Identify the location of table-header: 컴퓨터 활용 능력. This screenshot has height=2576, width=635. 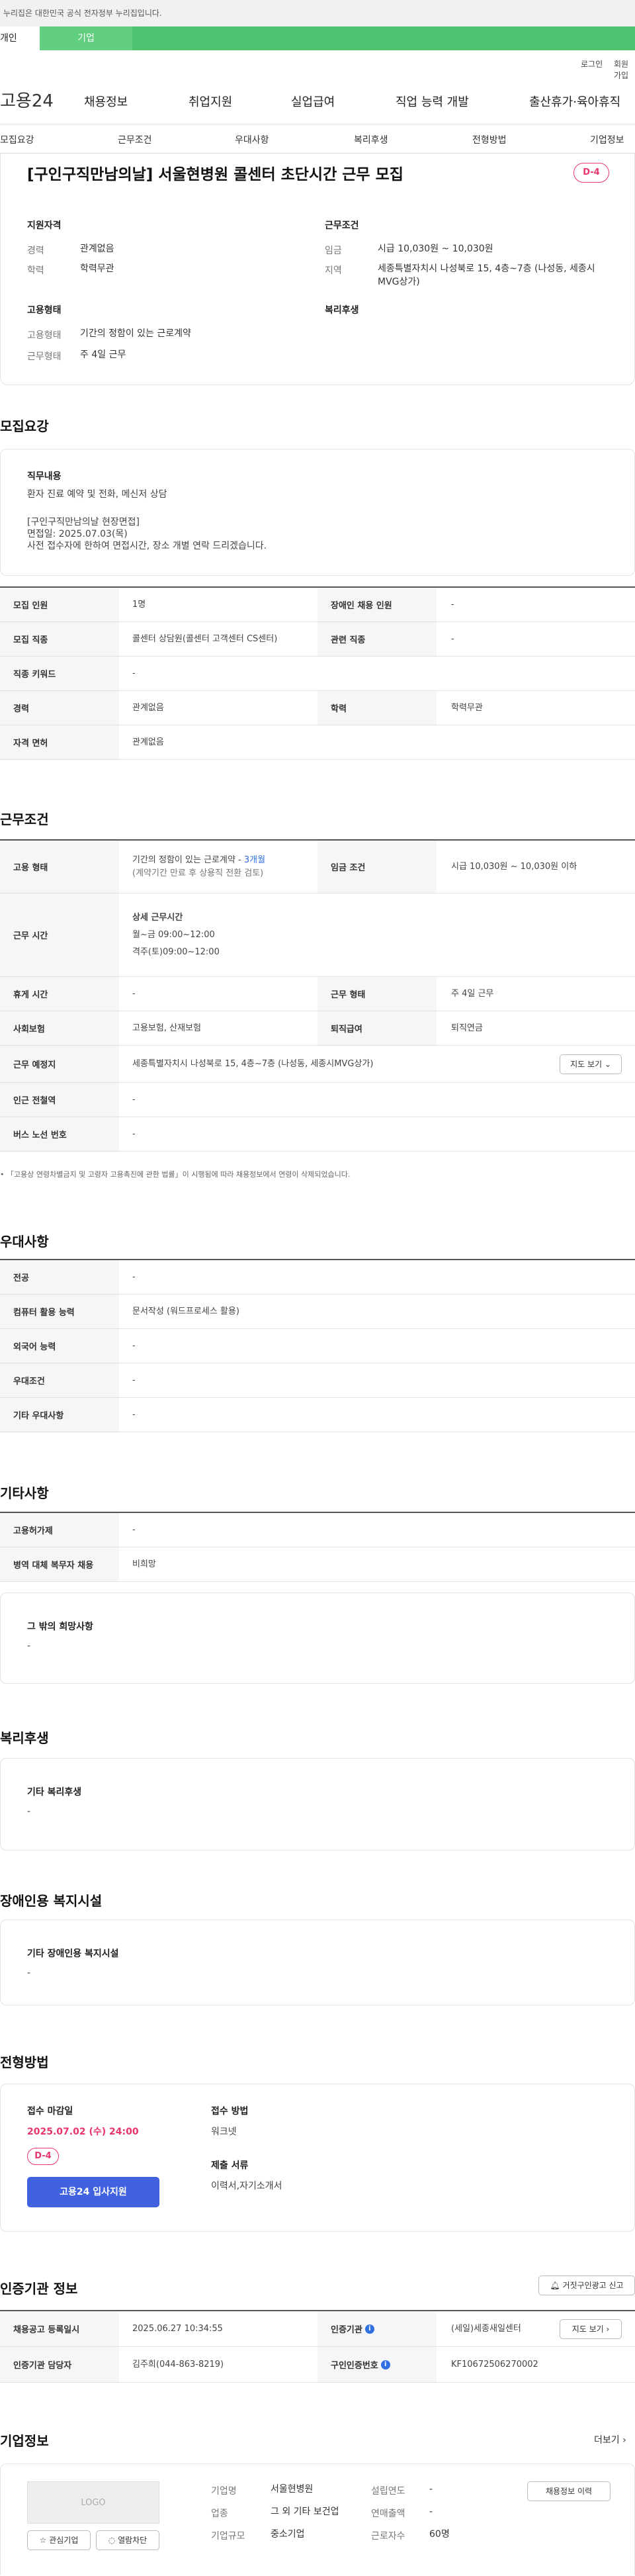
(59, 1311).